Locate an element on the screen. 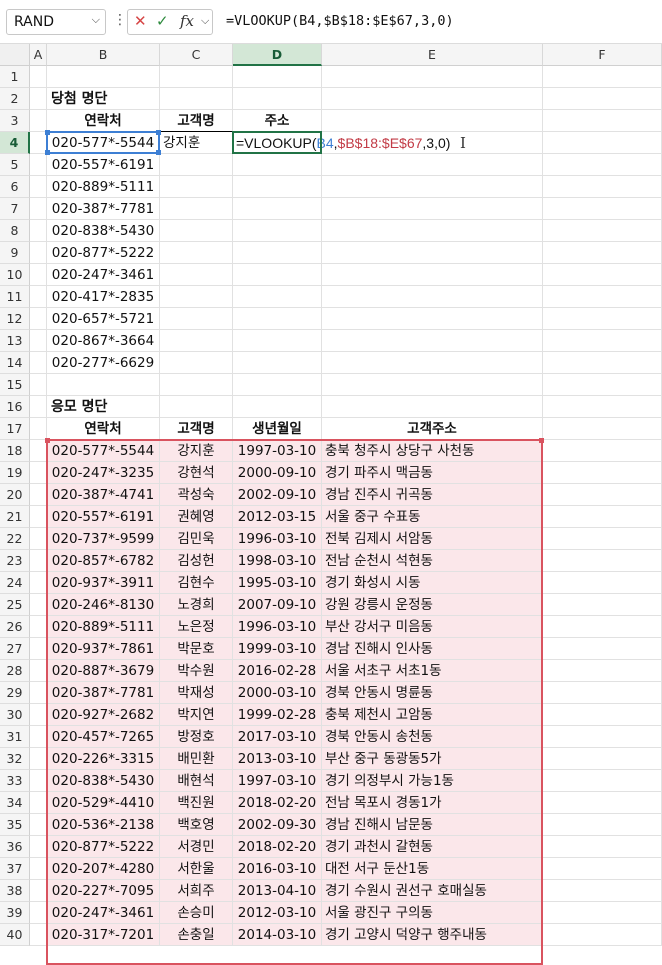 This screenshot has height=965, width=662. row-header-25: 25 is located at coordinates (15, 605).